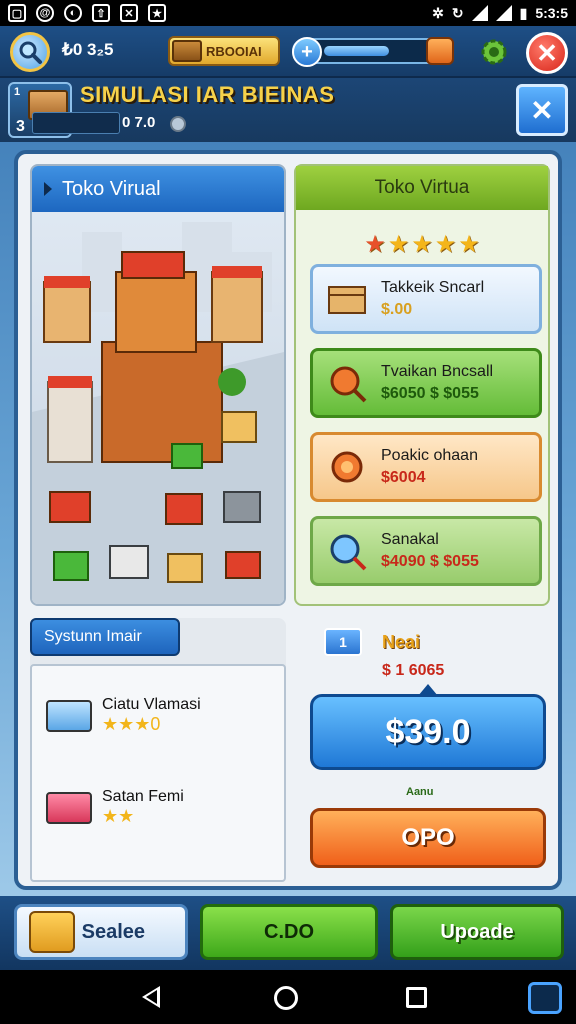 This screenshot has height=1024, width=576. Describe the element at coordinates (207, 94) in the screenshot. I see `game-title: SIMULASI IAR BIEINAS` at that location.